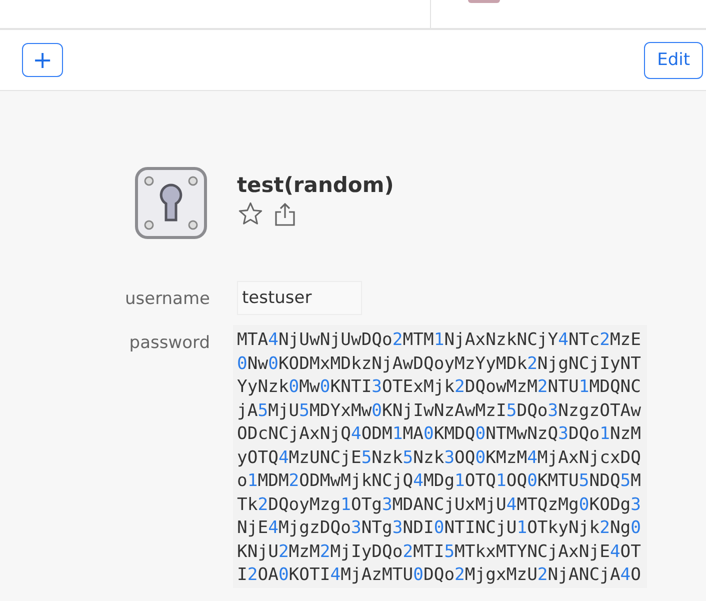 This screenshot has height=601, width=706. I want to click on star-icon, so click(250, 214).